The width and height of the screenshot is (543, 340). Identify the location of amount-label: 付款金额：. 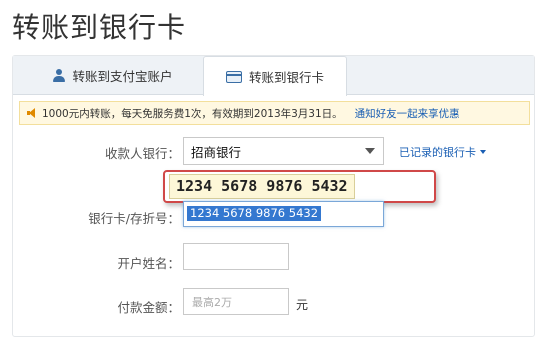
(148, 307).